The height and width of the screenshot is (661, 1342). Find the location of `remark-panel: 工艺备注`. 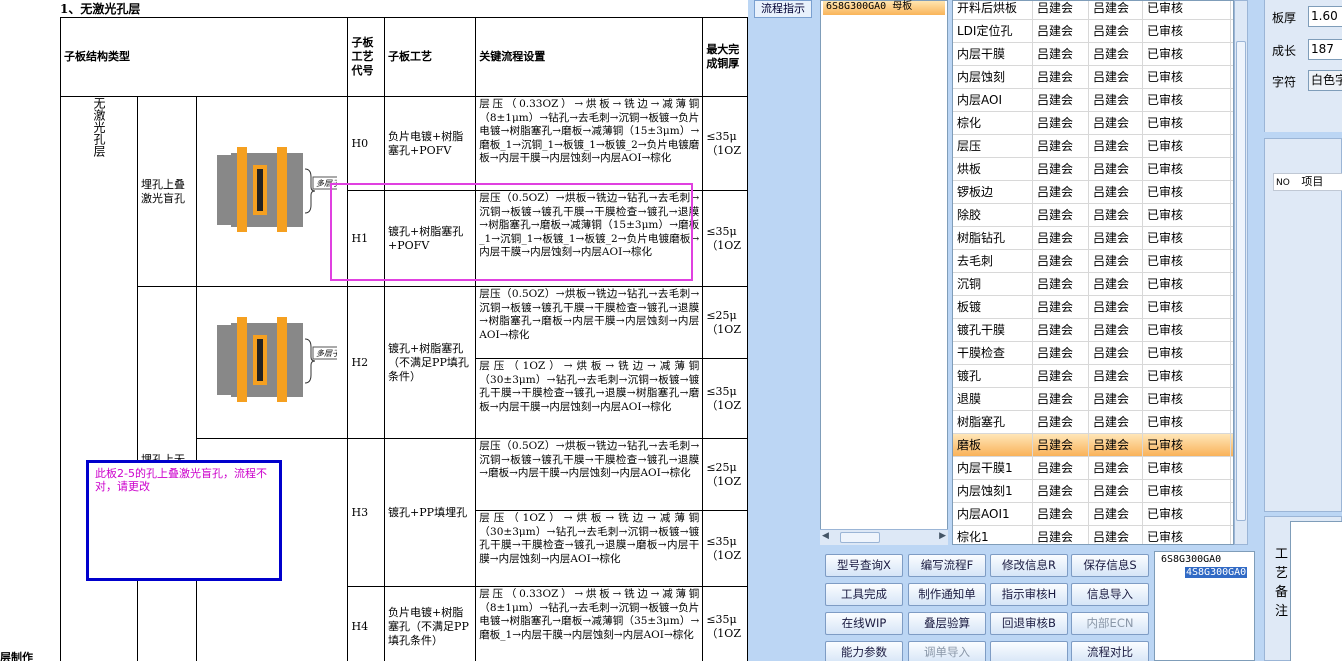

remark-panel: 工艺备注 is located at coordinates (1303, 588).